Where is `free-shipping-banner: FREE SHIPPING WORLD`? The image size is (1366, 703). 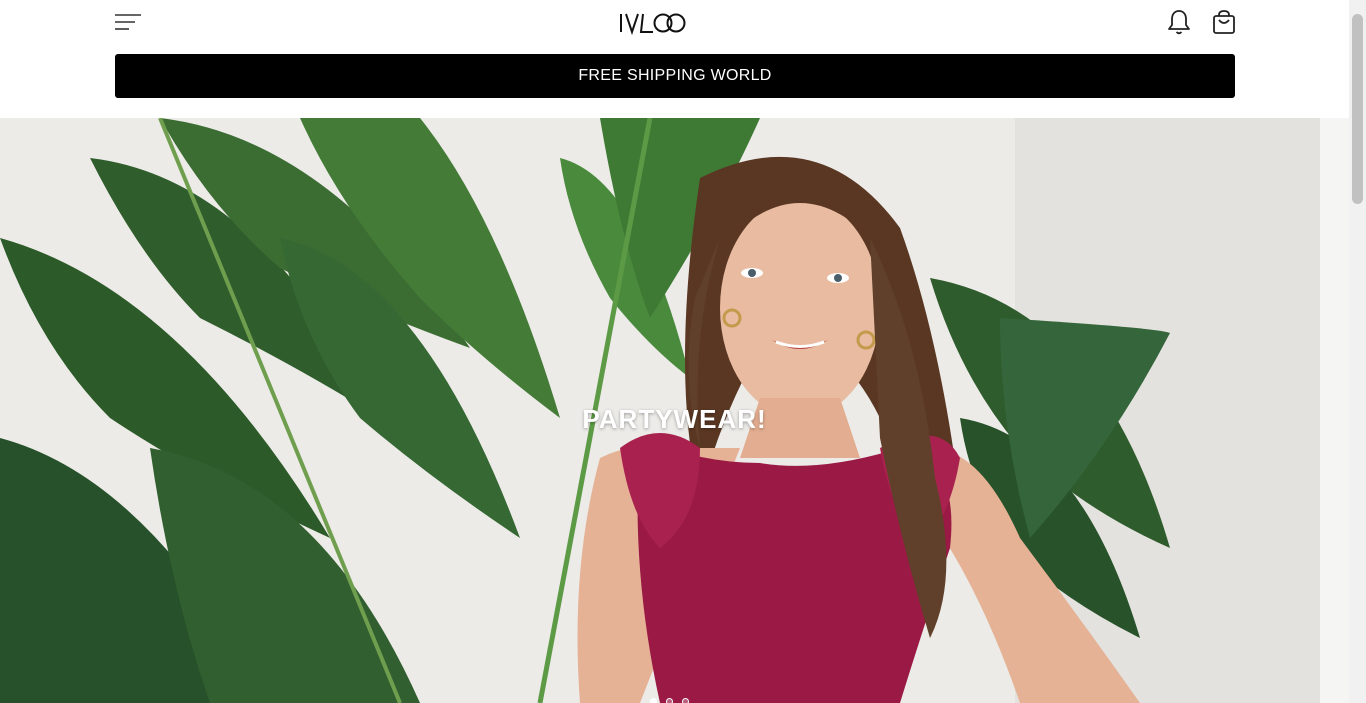
free-shipping-banner: FREE SHIPPING WORLD is located at coordinates (675, 76).